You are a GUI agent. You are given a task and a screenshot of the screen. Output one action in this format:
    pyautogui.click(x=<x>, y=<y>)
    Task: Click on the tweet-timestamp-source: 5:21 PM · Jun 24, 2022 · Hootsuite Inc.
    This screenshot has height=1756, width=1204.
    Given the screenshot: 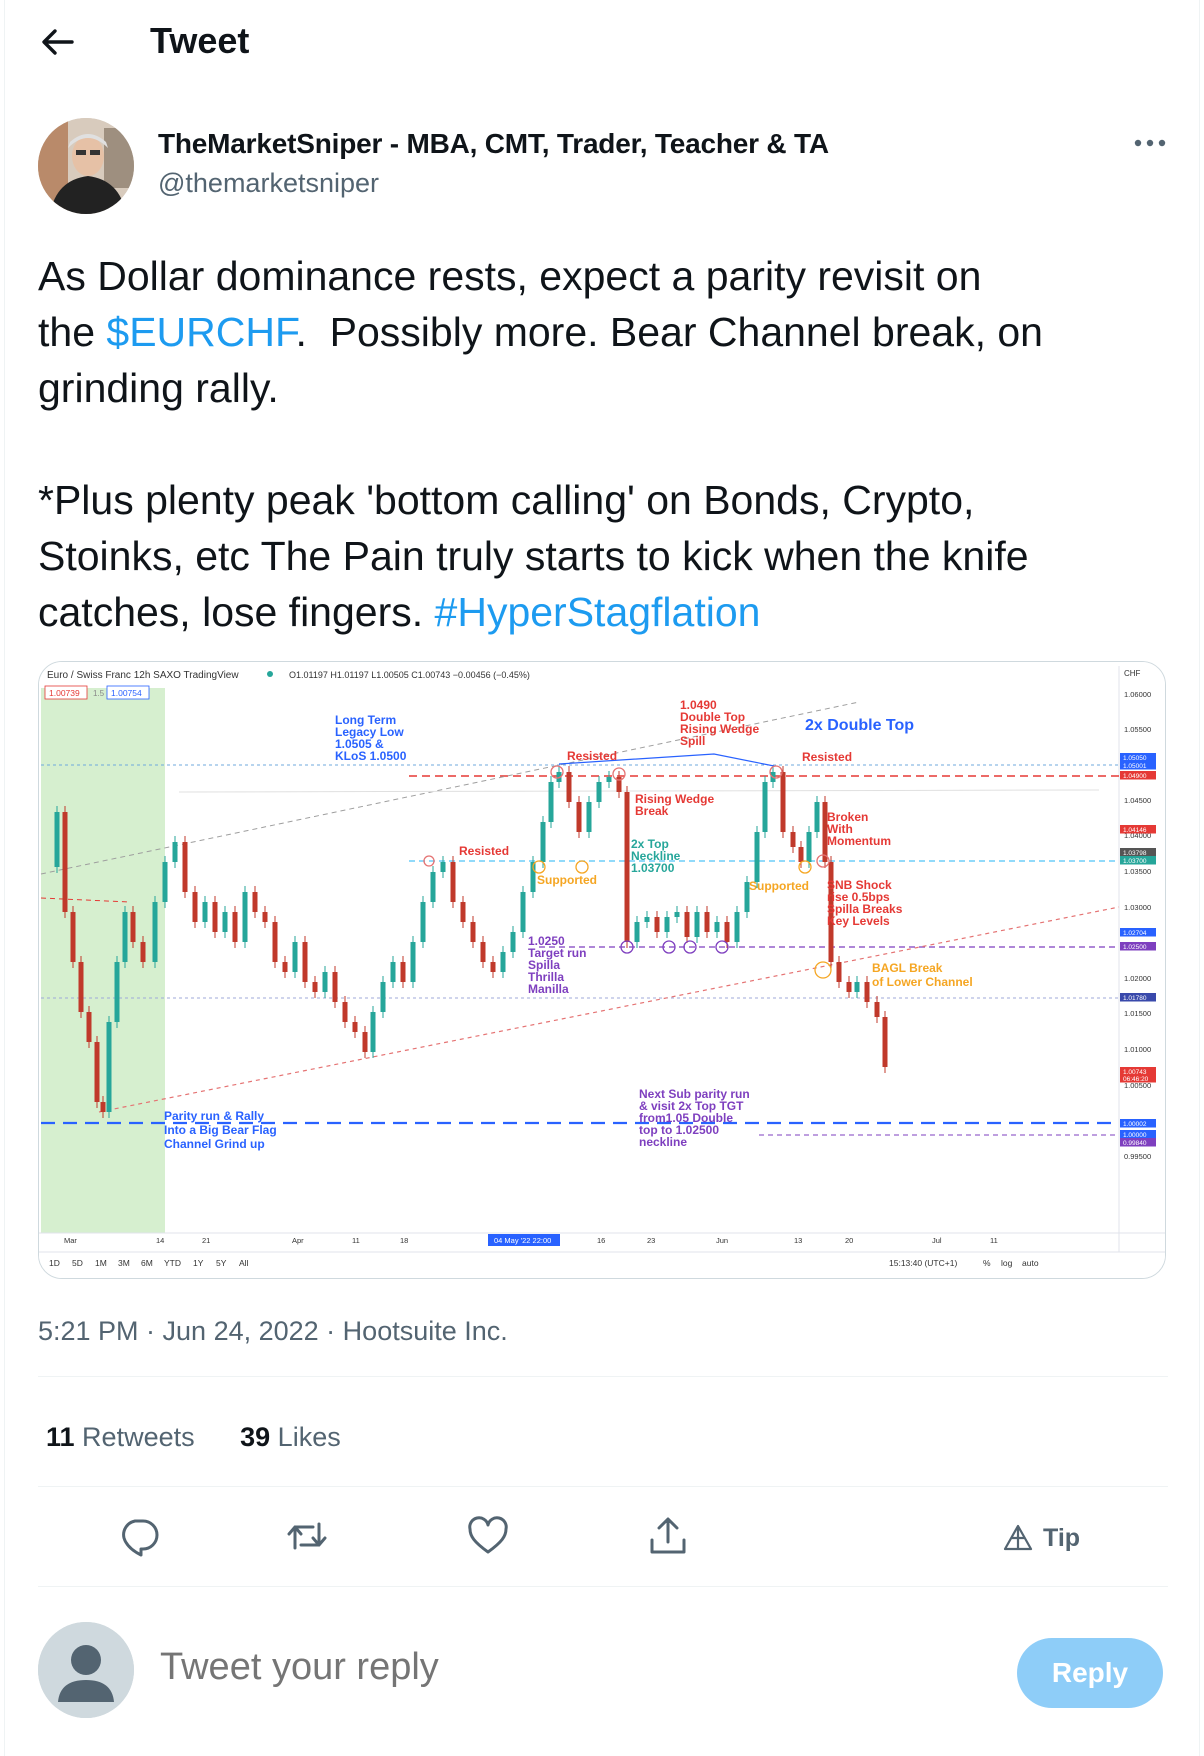 What is the action you would take?
    pyautogui.click(x=273, y=1331)
    